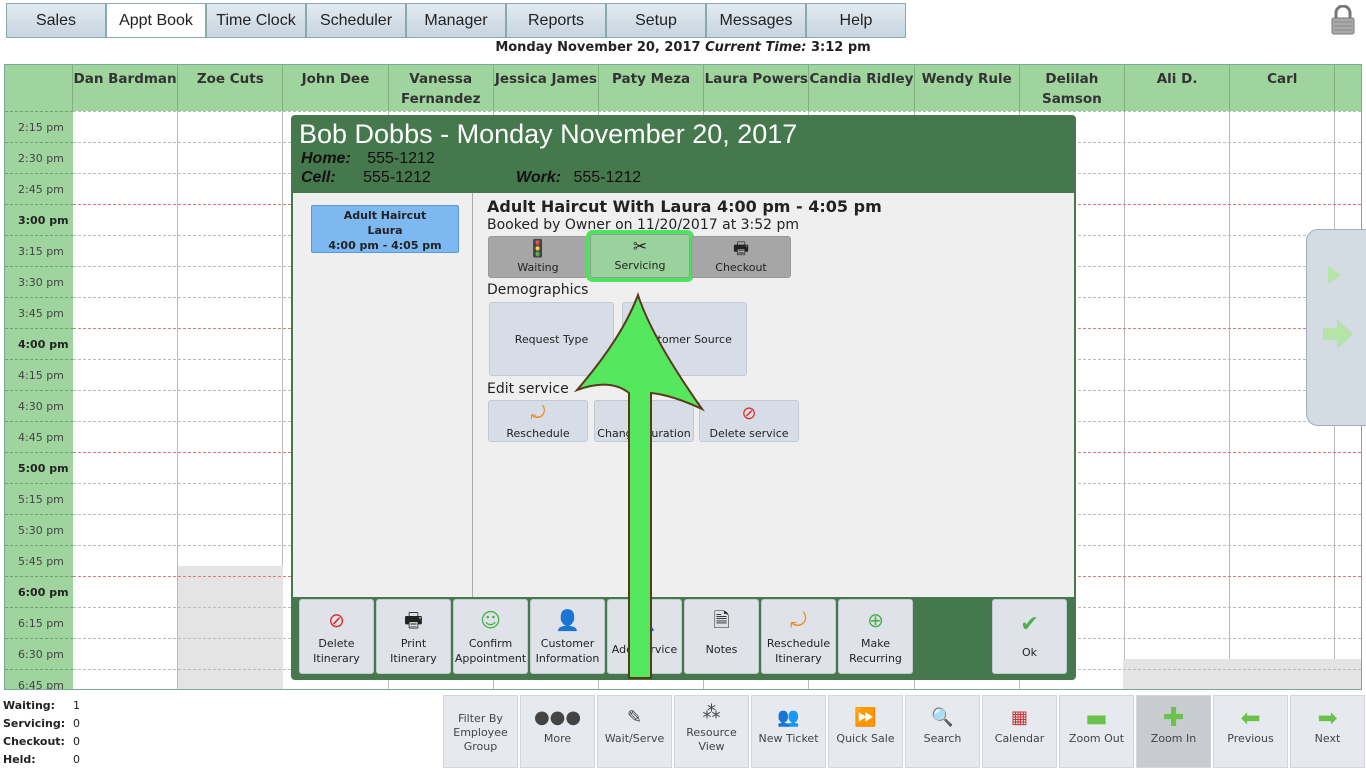 The image size is (1366, 769). Describe the element at coordinates (749, 433) in the screenshot. I see `delete-service-label: Delete service` at that location.